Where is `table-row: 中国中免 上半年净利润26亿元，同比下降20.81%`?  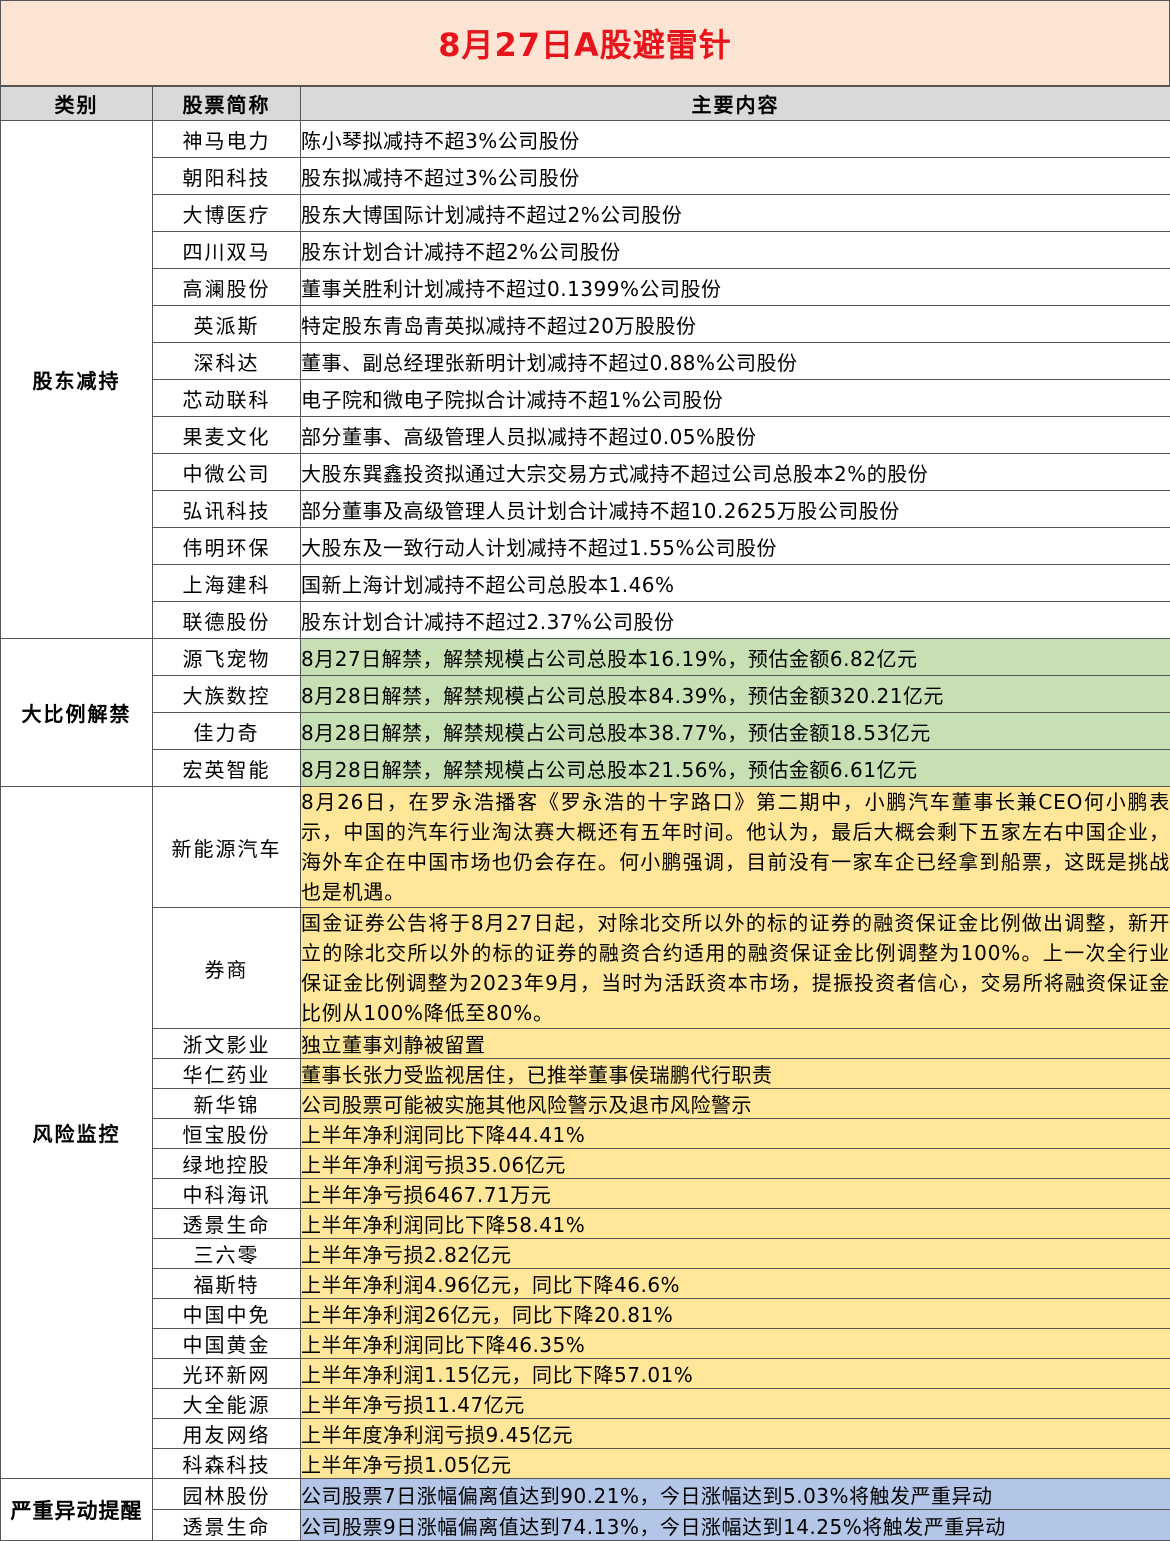 table-row: 中国中免 上半年净利润26亿元，同比下降20.81% is located at coordinates (585, 1314).